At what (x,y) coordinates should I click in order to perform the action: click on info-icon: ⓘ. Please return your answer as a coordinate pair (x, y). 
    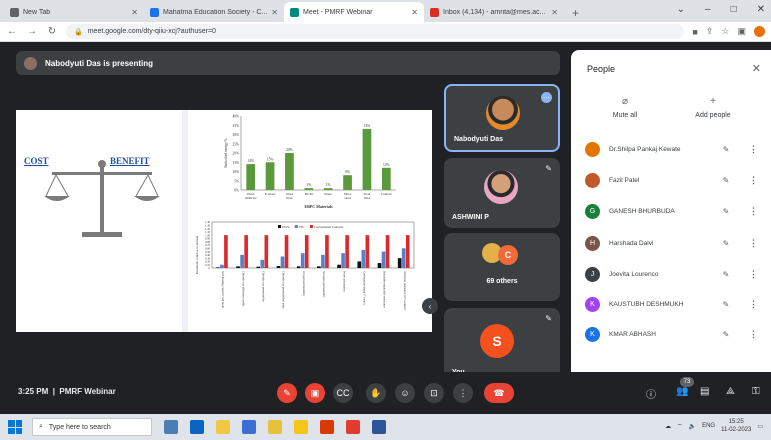
    Looking at the image, I should click on (651, 393).